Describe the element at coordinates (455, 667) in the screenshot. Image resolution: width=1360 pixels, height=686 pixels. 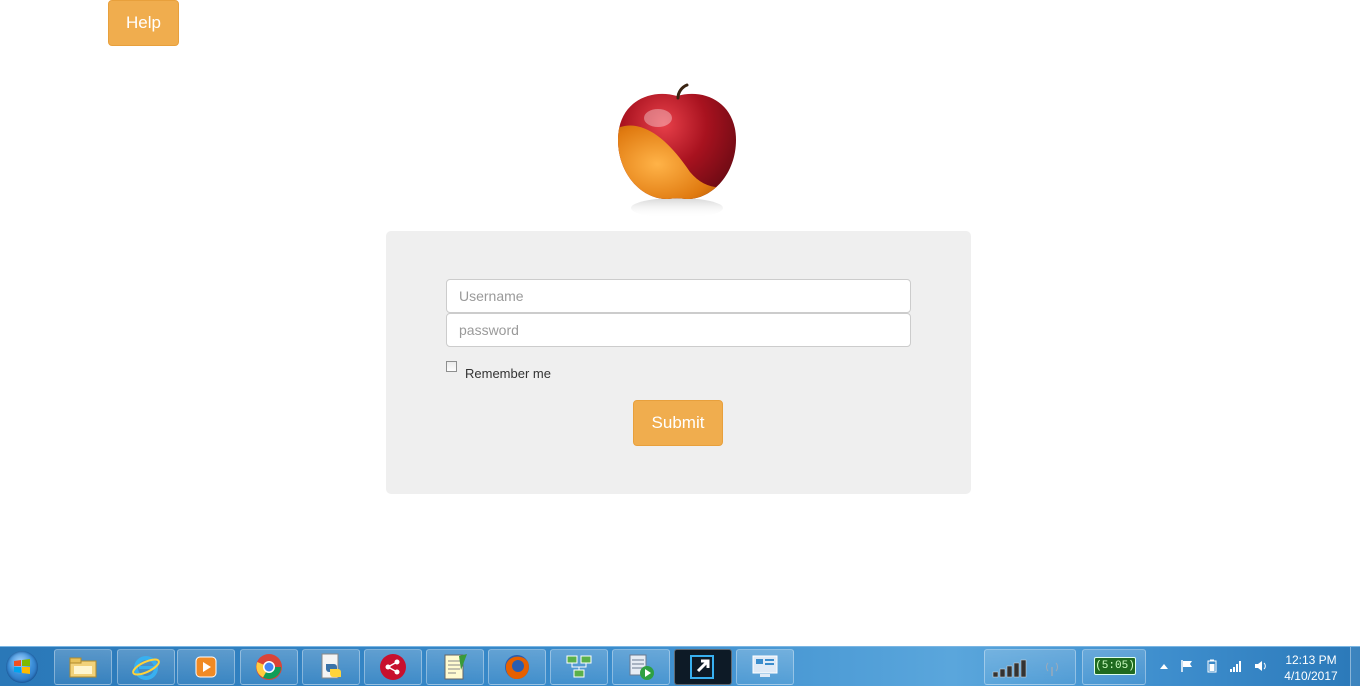
I see `notepad-icon` at that location.